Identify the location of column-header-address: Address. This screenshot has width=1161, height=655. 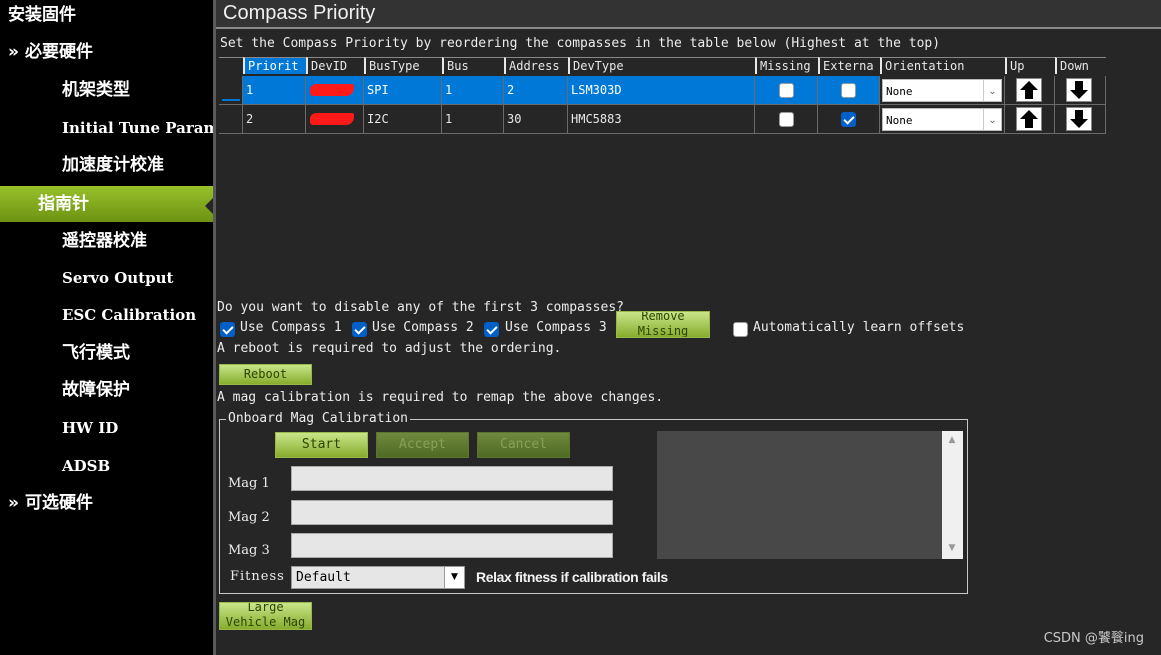
(536, 65).